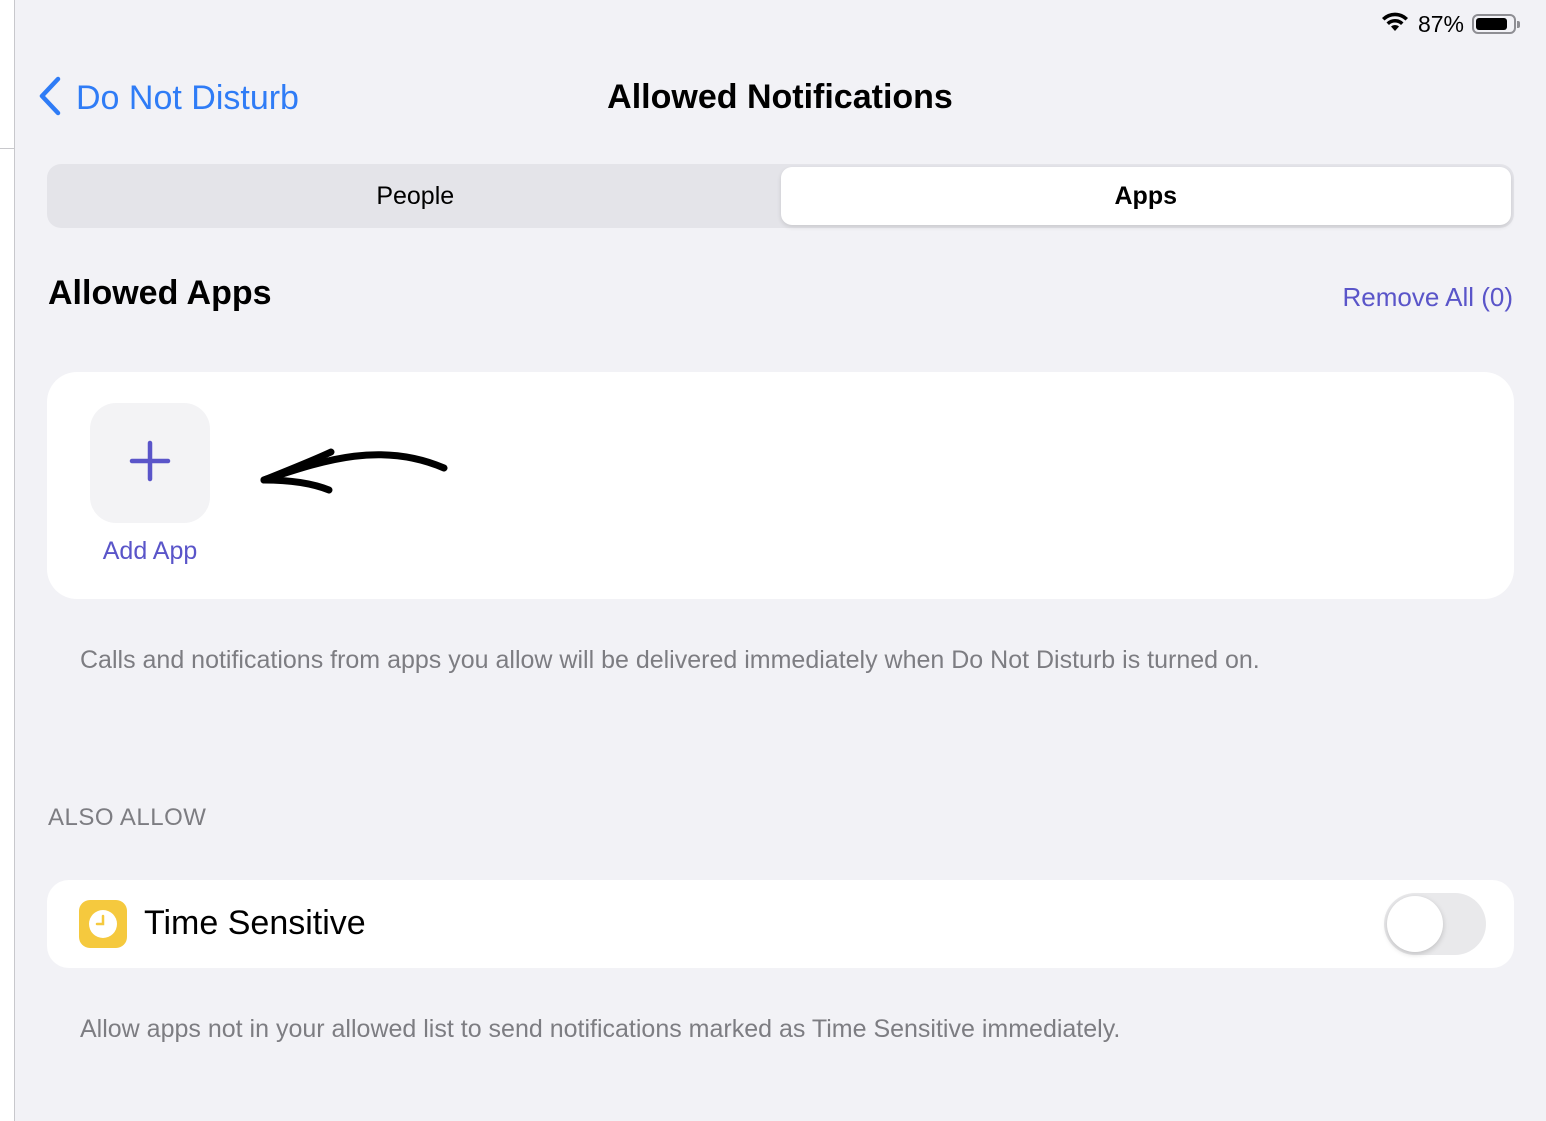  I want to click on battery-percent: 87%, so click(1440, 23).